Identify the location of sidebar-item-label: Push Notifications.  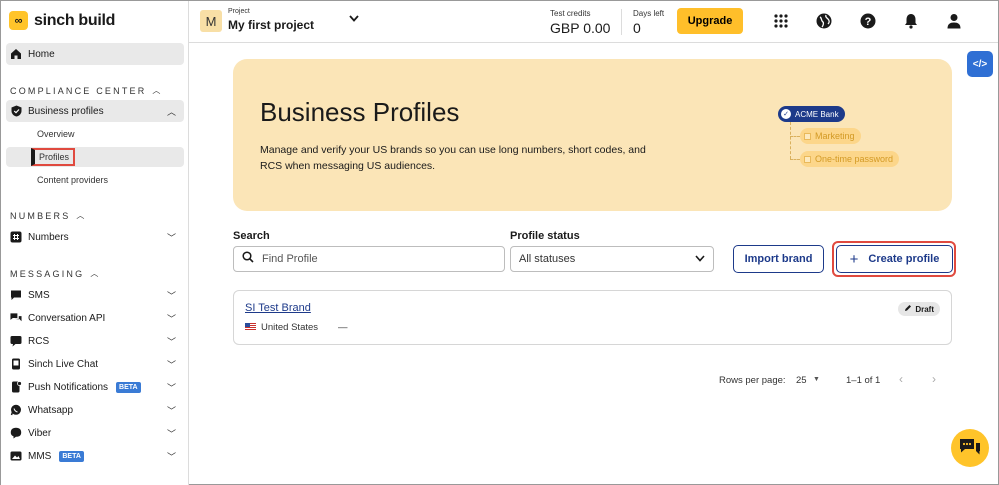
(68, 387).